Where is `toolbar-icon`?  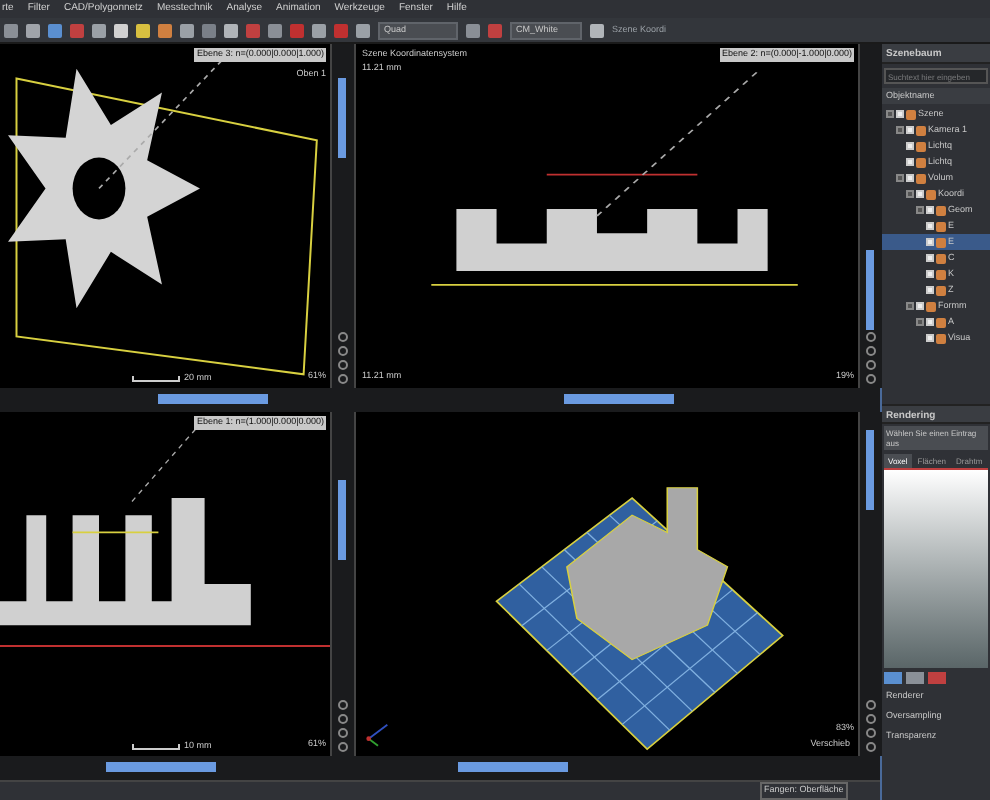
toolbar-icon is located at coordinates (597, 30).